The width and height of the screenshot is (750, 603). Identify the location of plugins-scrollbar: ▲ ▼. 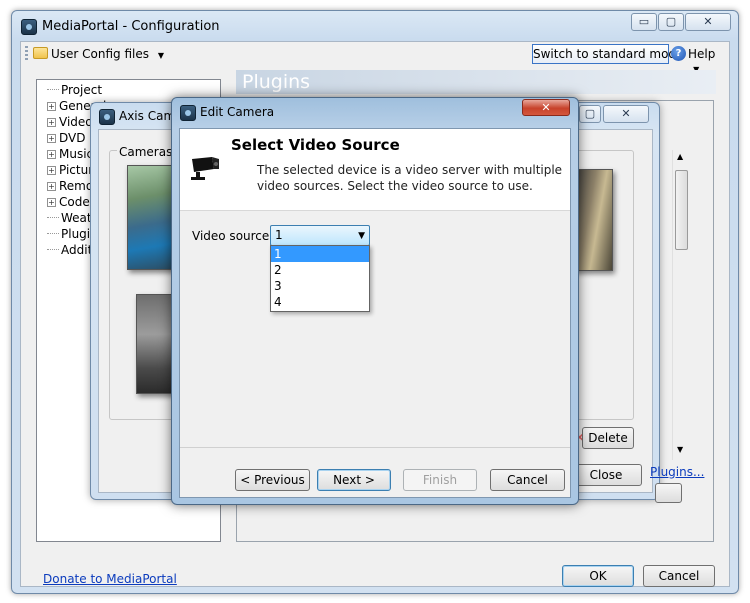
(680, 305).